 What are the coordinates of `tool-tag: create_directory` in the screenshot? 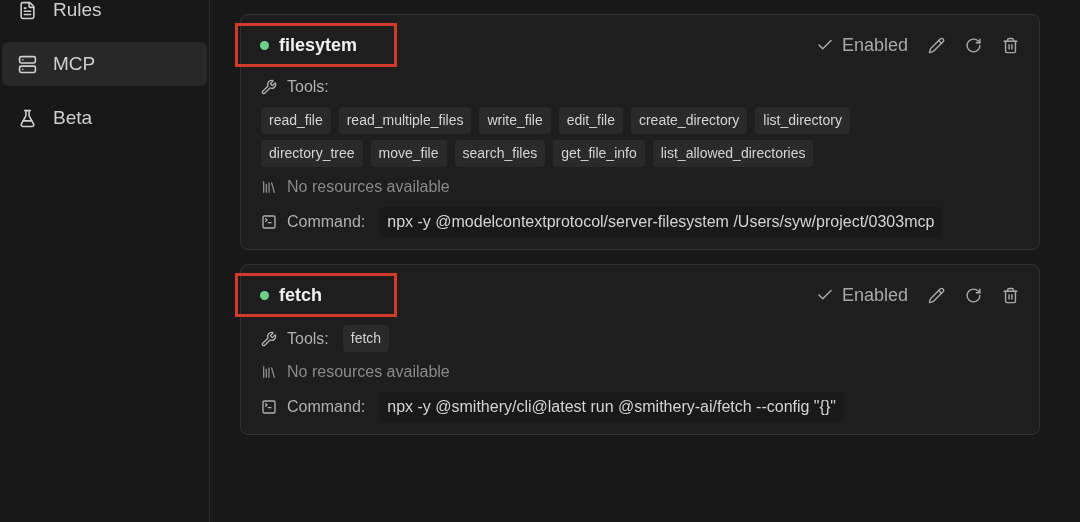 It's located at (689, 120).